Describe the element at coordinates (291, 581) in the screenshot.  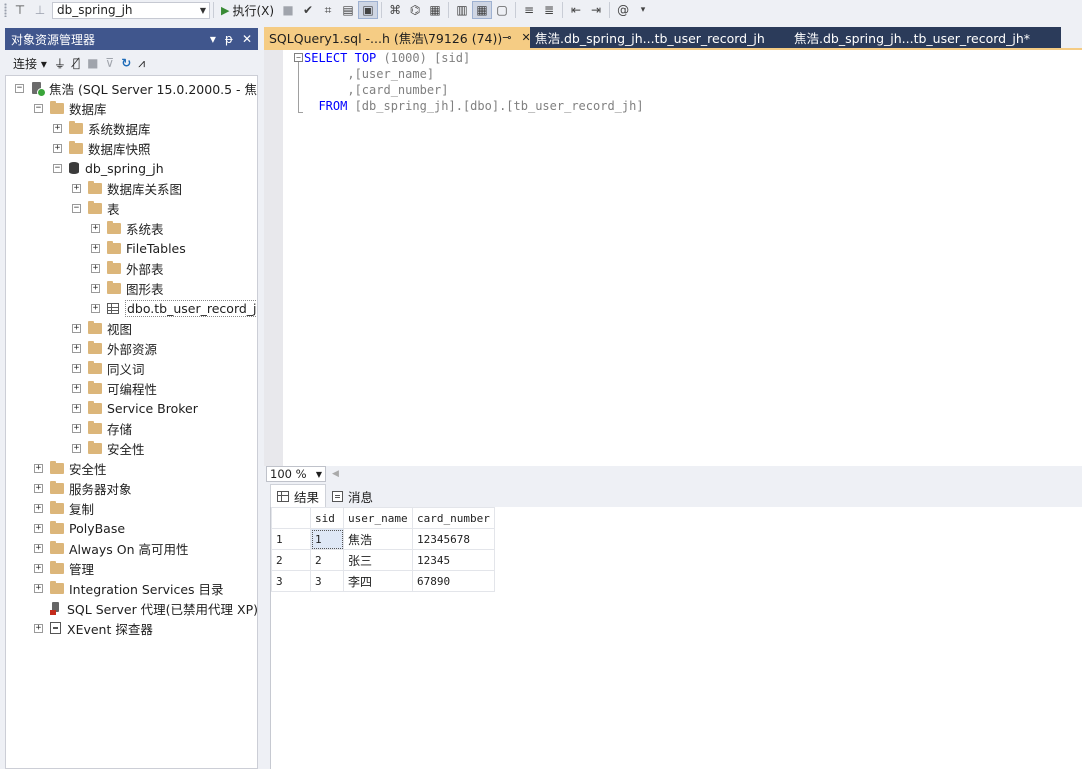
I see `row-number: 3` at that location.